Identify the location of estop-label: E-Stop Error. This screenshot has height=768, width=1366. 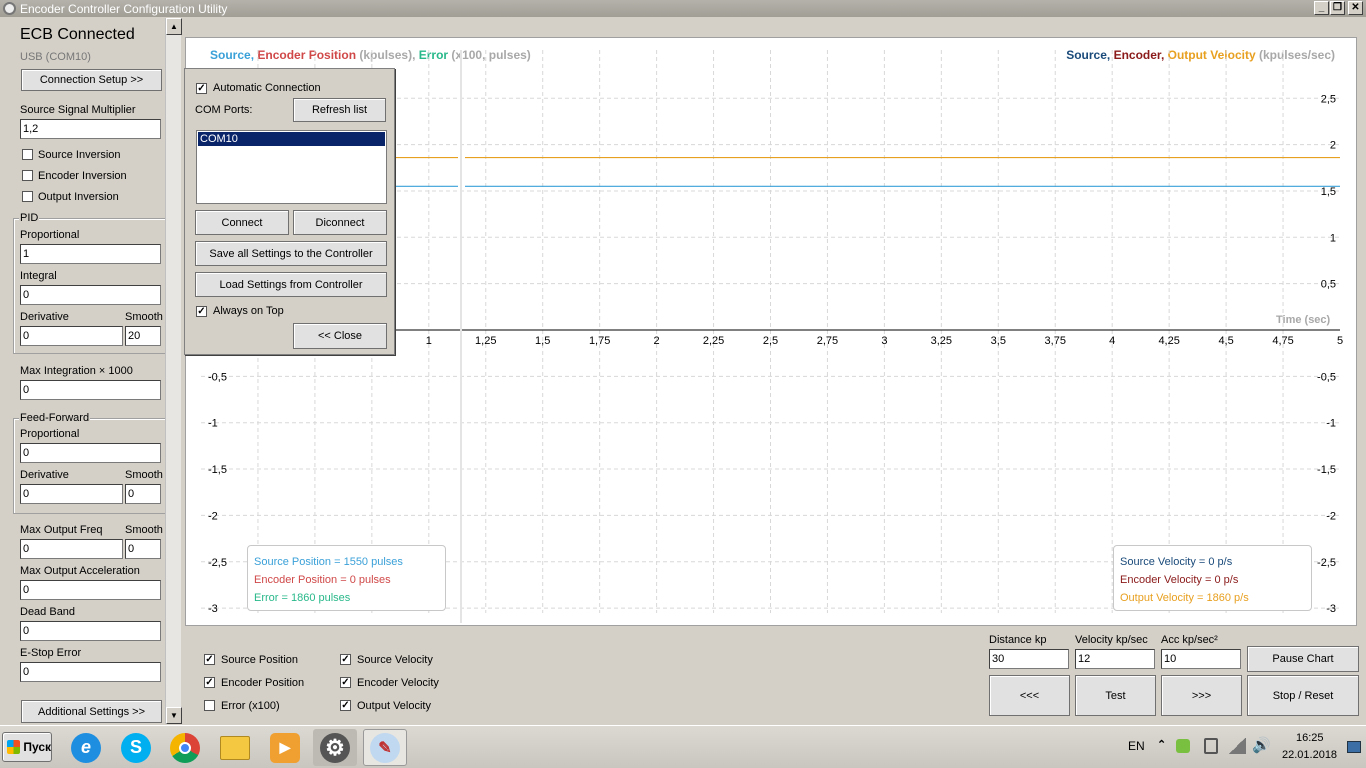
(51, 653).